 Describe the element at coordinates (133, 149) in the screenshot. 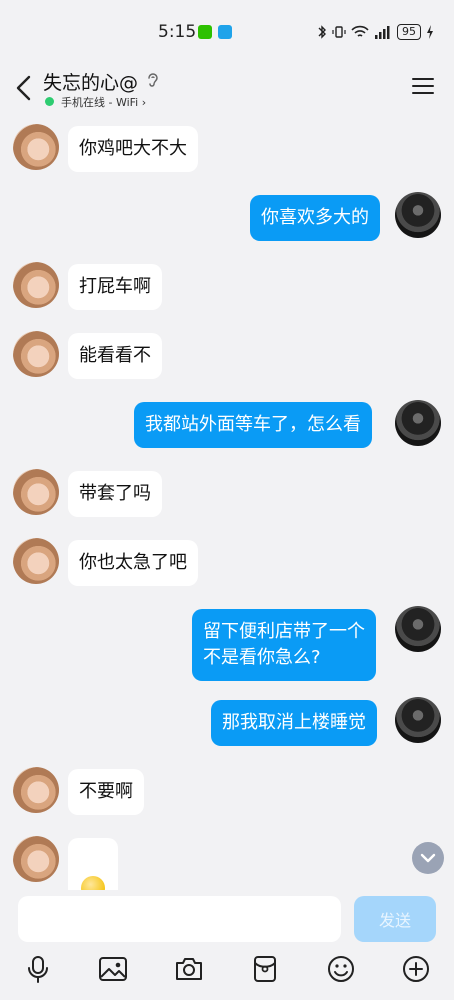

I see `incoming-message: 你鸡吧大不大` at that location.